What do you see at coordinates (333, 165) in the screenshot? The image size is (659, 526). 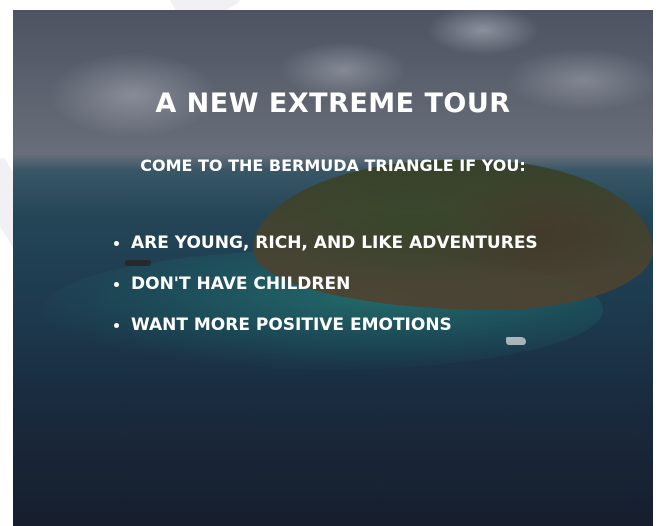 I see `poster-subtitle: COME TO THE BERMUDA TRIANGLE IF YOU:` at bounding box center [333, 165].